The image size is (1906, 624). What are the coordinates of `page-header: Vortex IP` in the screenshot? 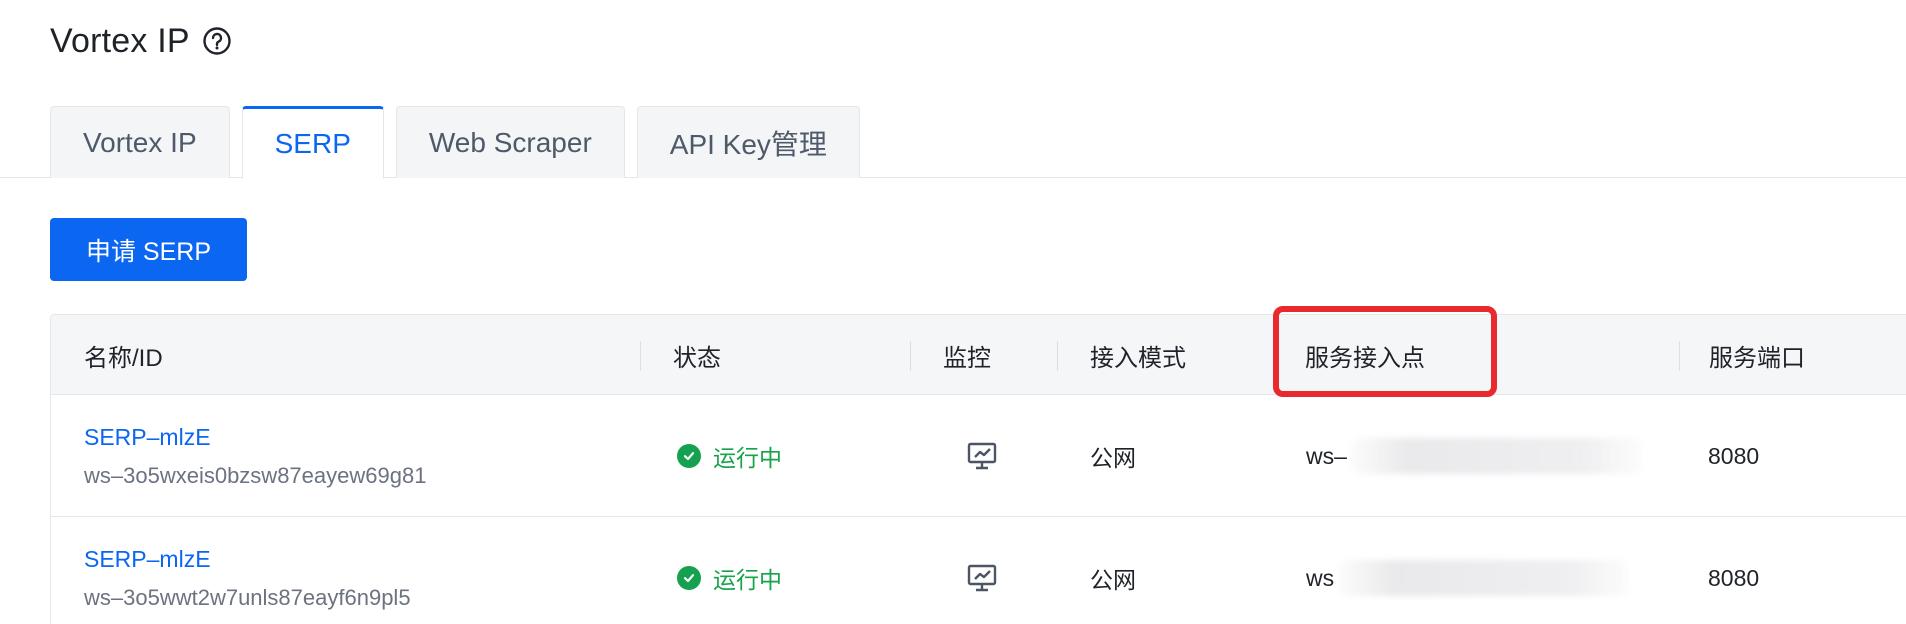 It's located at (141, 41).